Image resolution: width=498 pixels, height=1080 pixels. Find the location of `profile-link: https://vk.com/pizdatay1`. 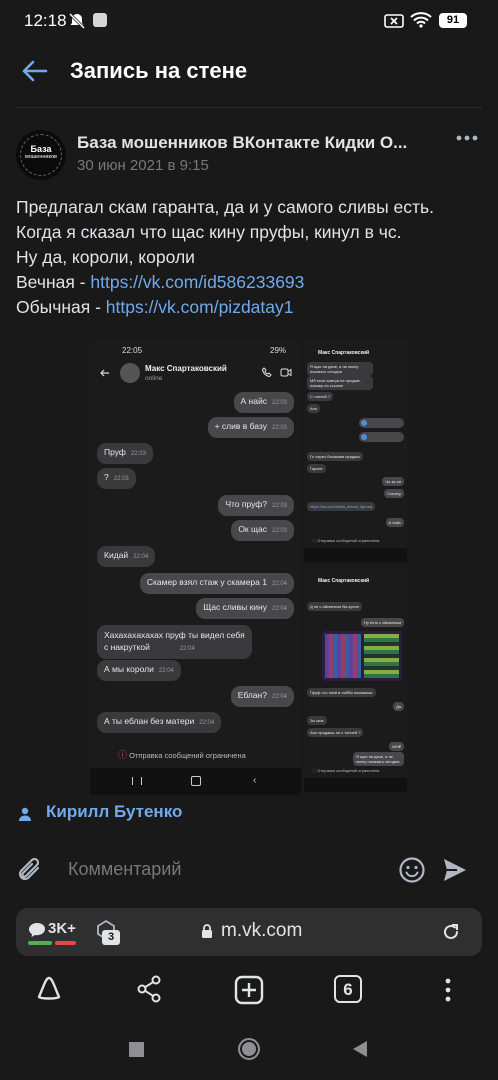

profile-link: https://vk.com/pizdatay1 is located at coordinates (200, 307).